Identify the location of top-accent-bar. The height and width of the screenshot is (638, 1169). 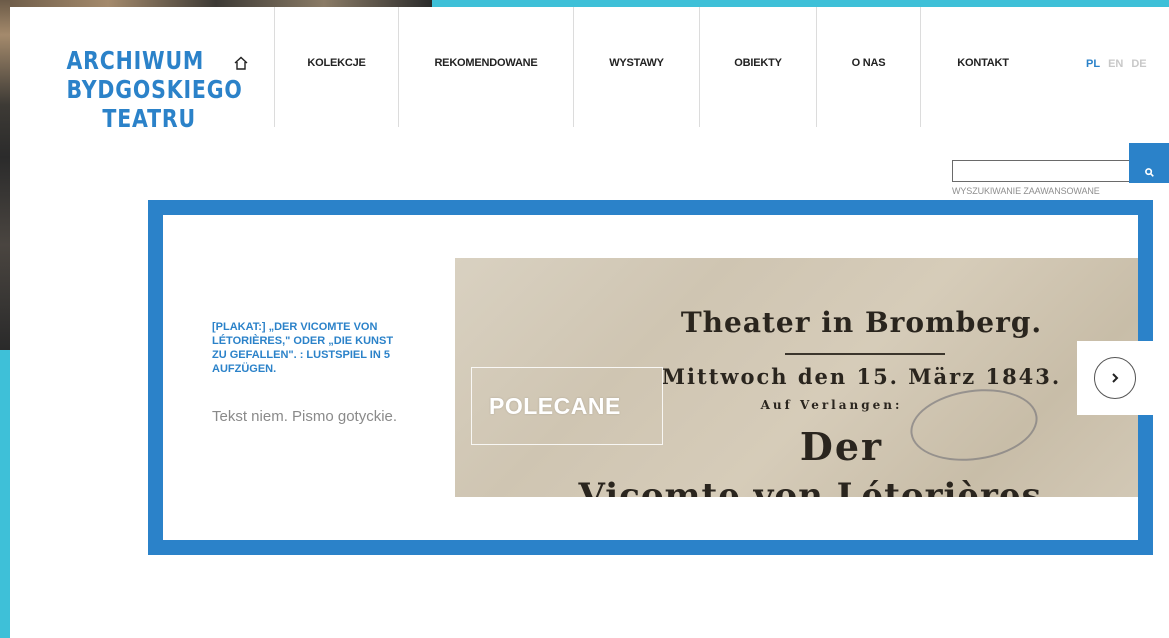
(800, 3).